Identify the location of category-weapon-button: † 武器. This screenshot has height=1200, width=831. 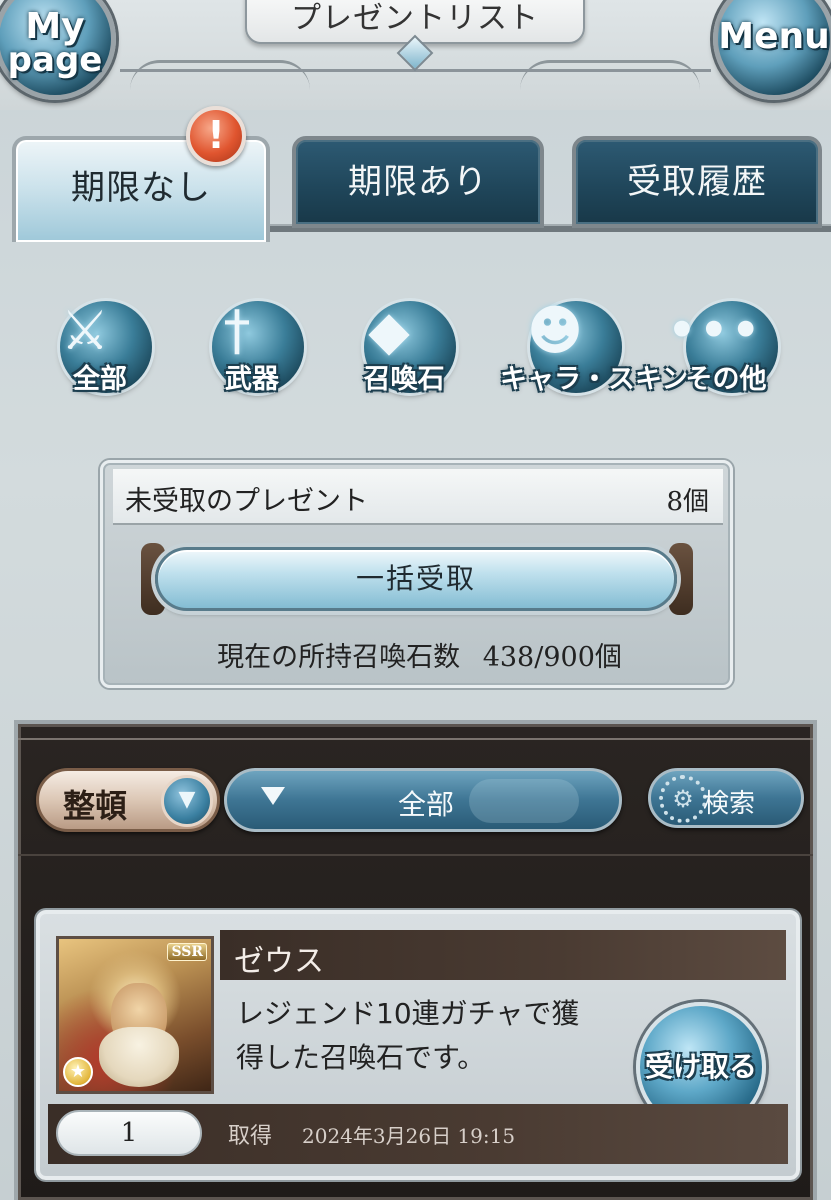
(252, 345).